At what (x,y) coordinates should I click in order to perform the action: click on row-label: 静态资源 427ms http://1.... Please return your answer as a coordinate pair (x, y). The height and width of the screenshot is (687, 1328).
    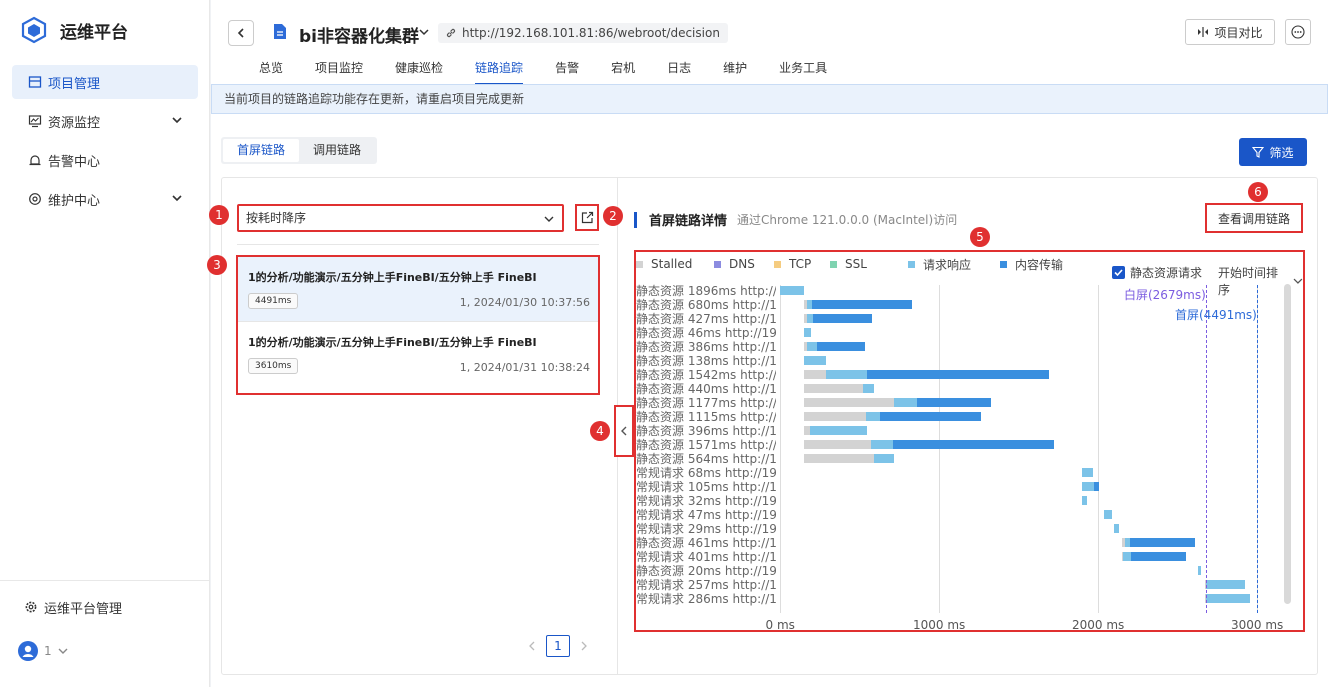
    Looking at the image, I should click on (706, 319).